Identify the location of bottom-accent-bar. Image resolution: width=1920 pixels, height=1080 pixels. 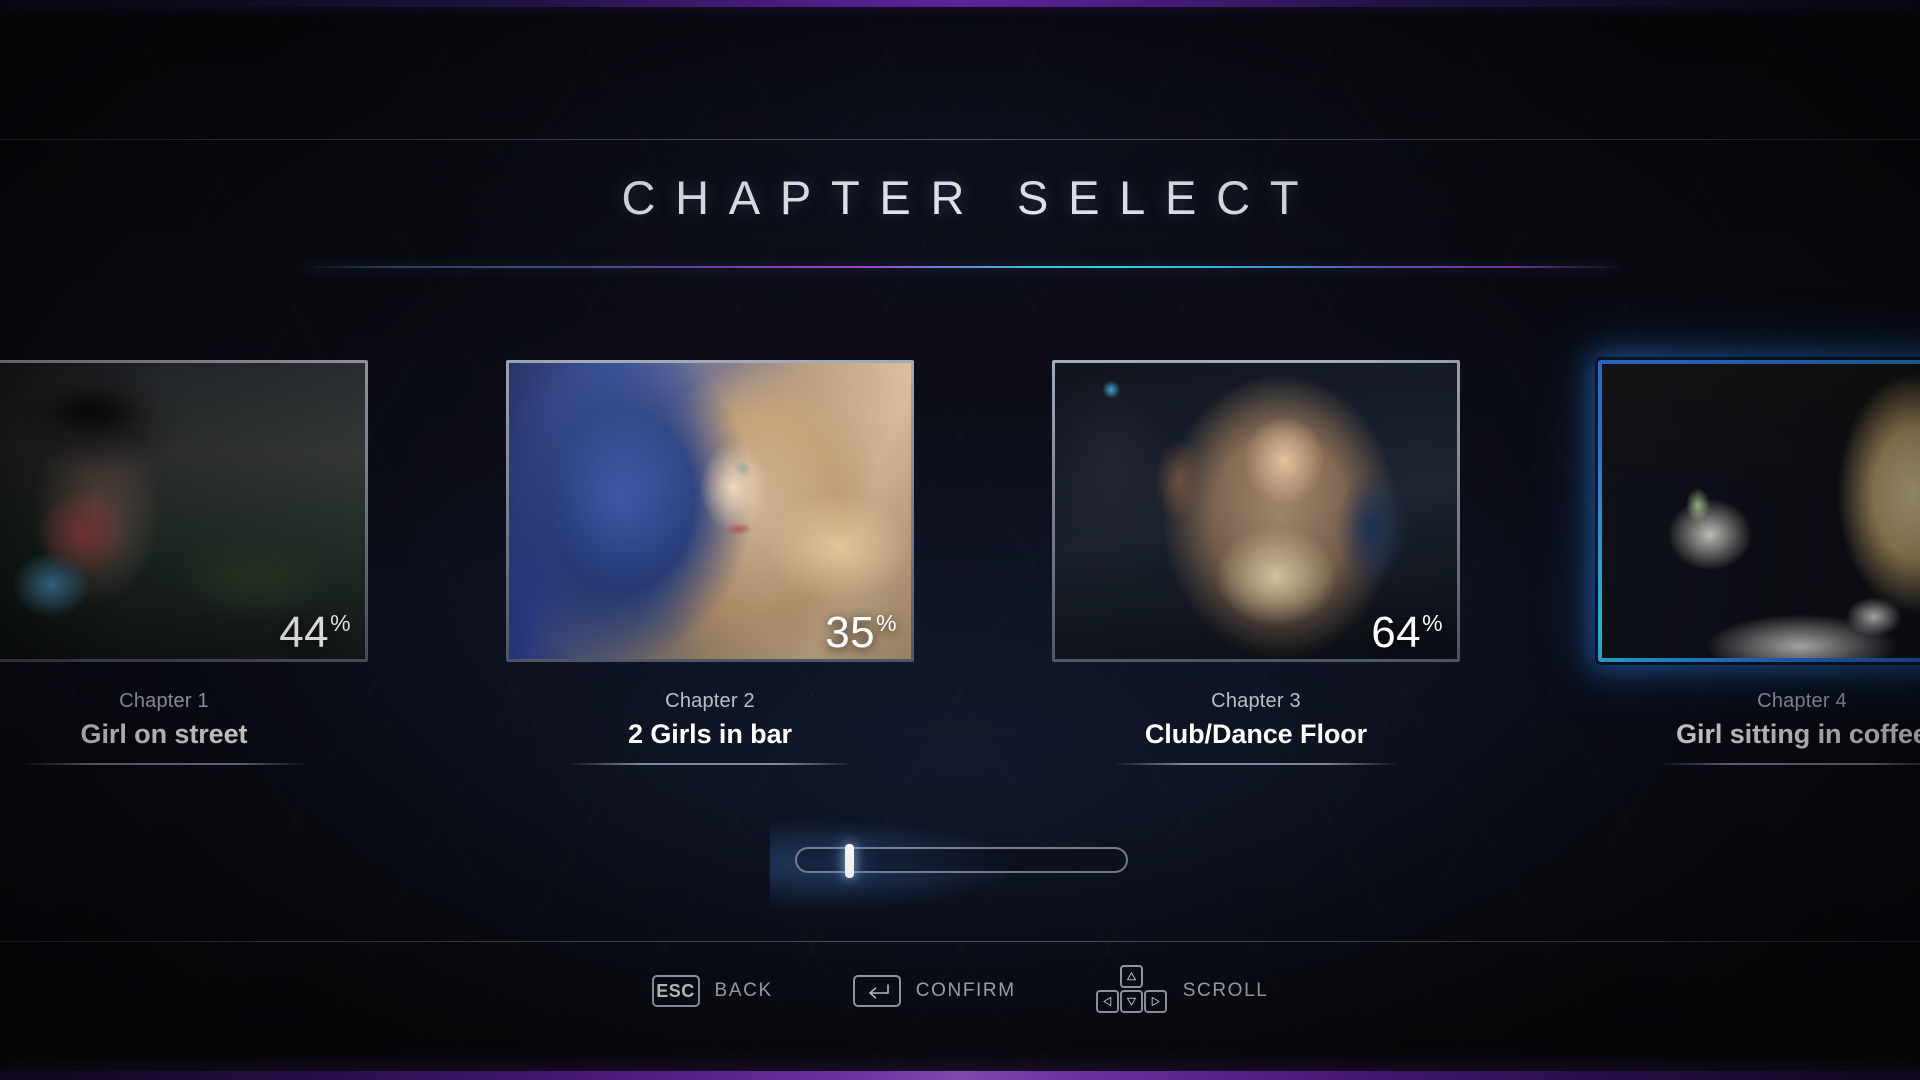
(960, 1075).